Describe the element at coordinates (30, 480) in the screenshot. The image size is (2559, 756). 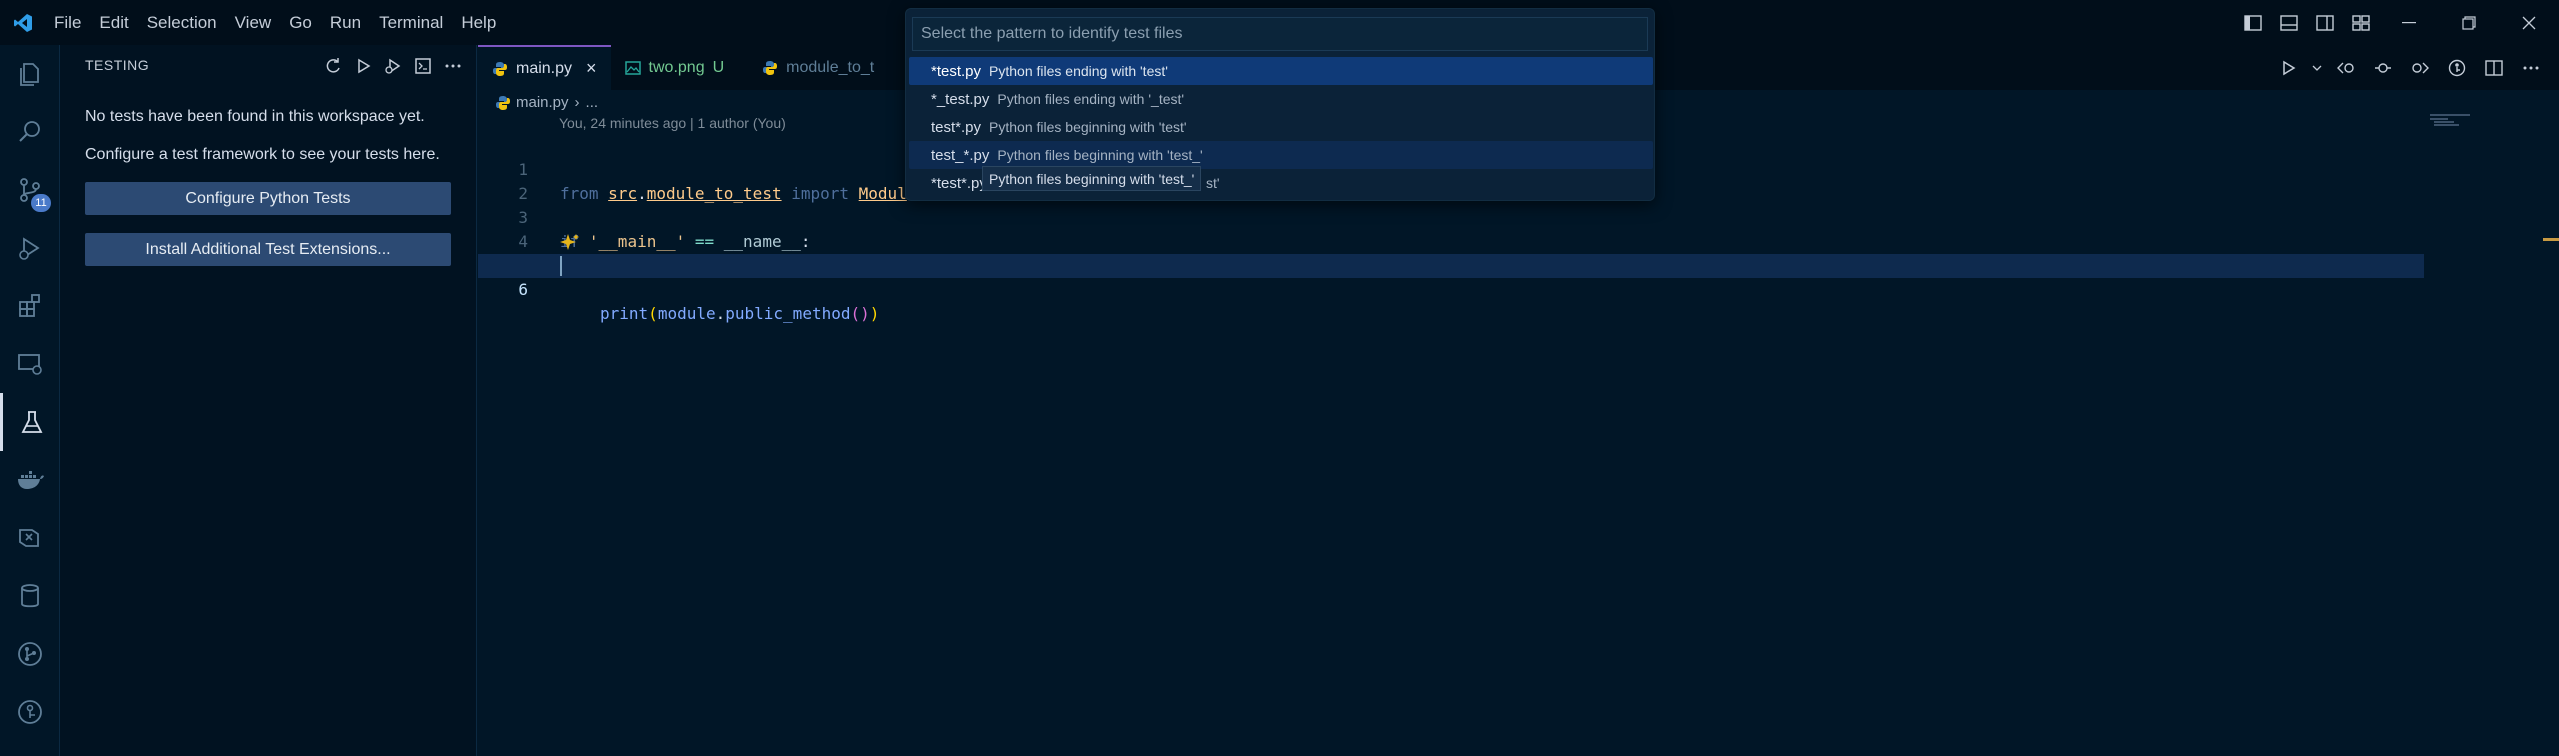
I see `docker-icon` at that location.